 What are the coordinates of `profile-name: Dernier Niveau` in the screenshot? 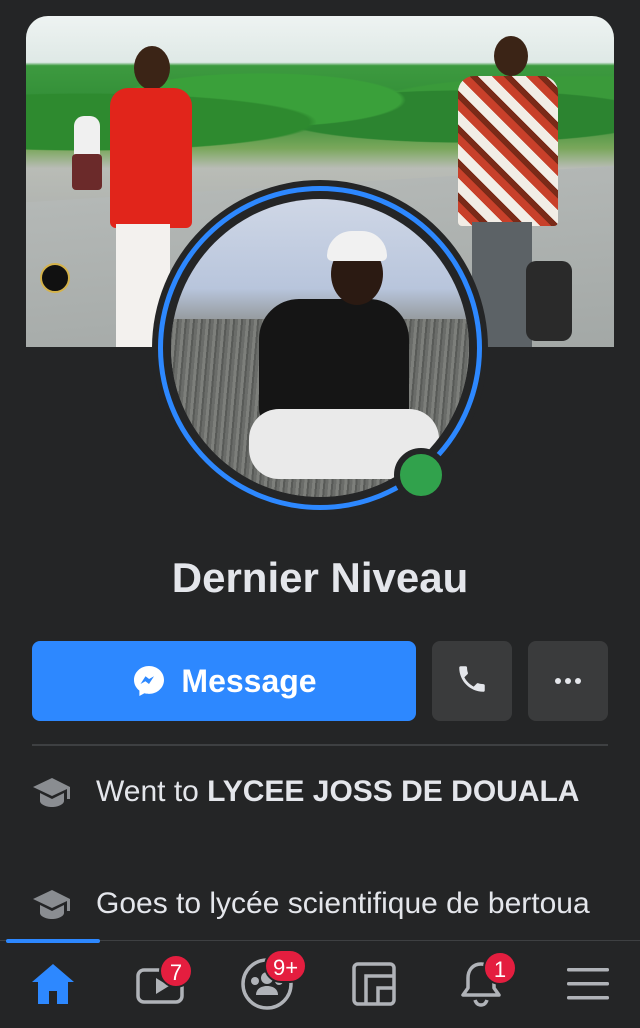 It's located at (320, 577).